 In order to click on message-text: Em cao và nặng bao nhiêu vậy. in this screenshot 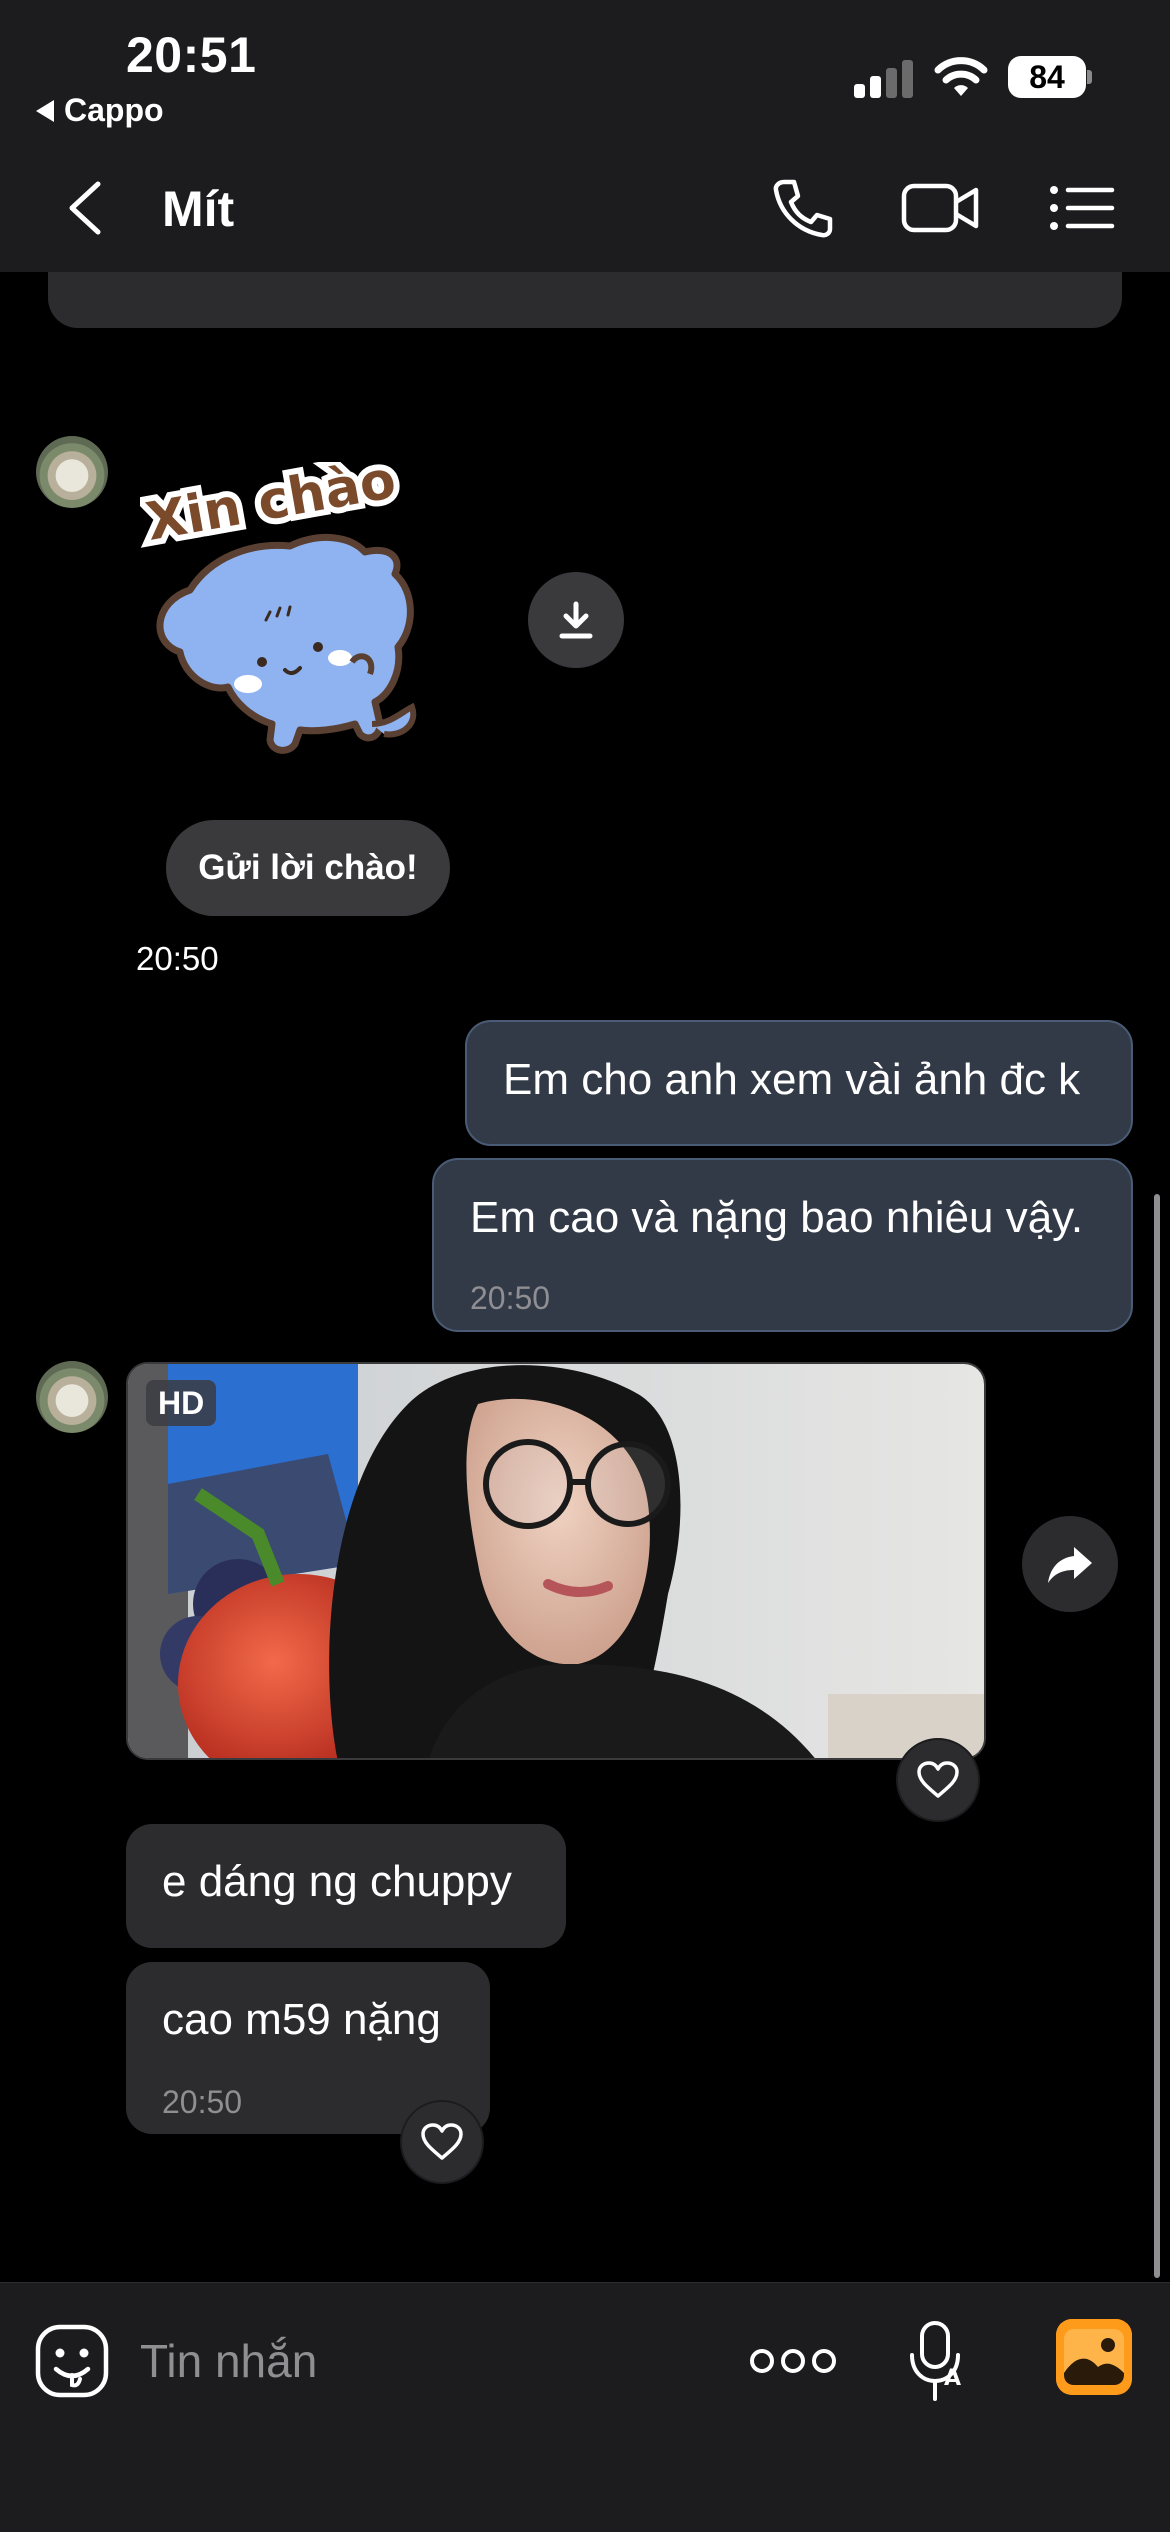, I will do `click(777, 1217)`.